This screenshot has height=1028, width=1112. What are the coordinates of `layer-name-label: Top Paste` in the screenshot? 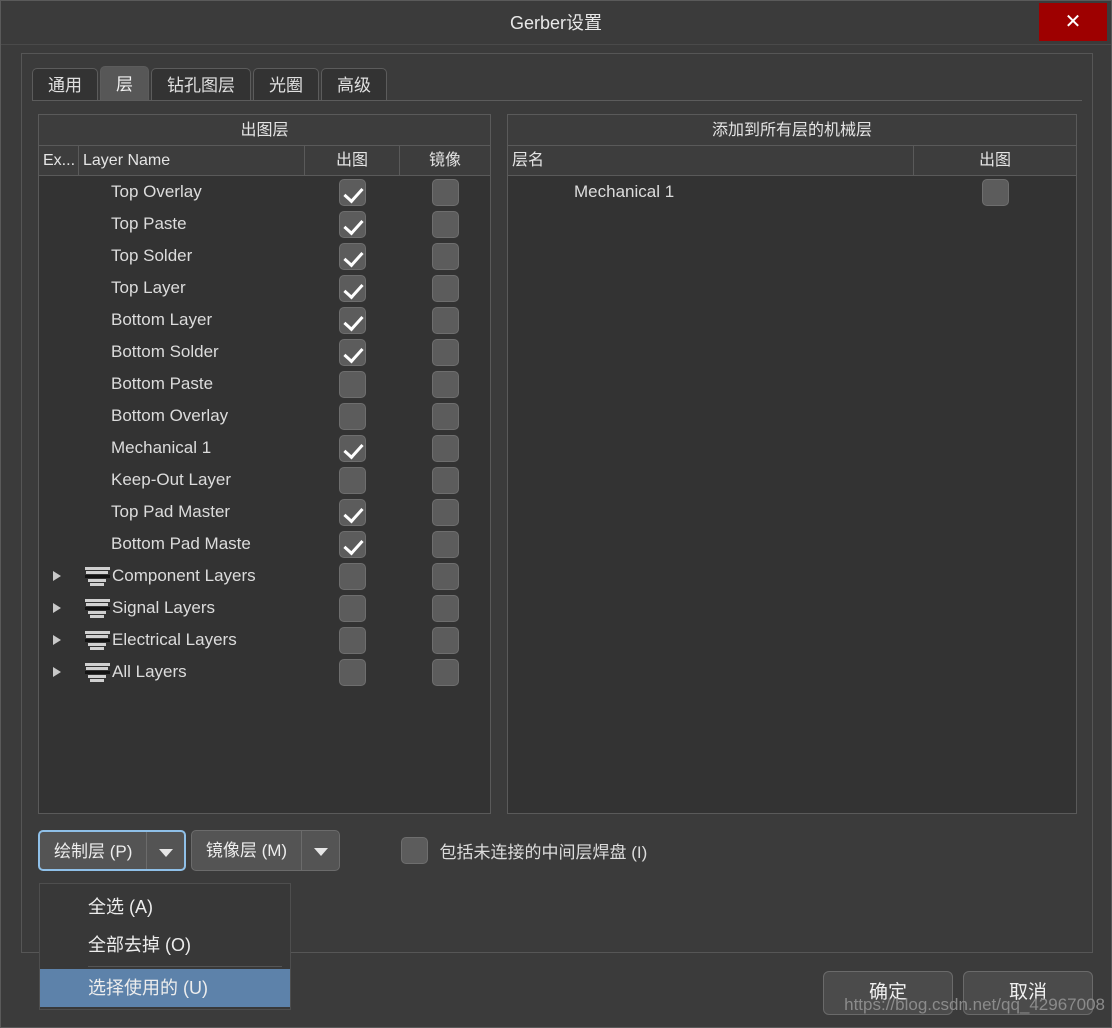 It's located at (149, 223).